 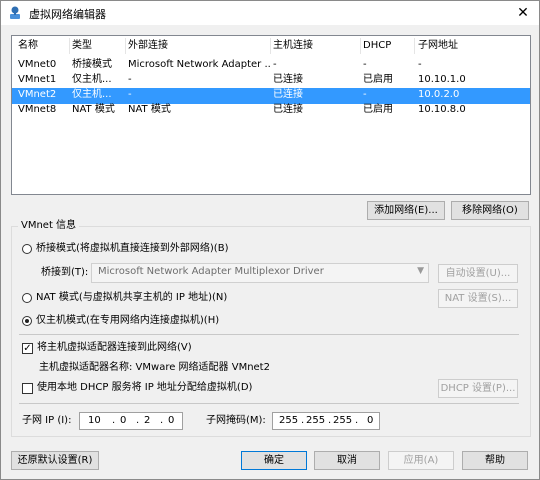 I want to click on use-dhcp-checkbox, so click(x=27, y=388).